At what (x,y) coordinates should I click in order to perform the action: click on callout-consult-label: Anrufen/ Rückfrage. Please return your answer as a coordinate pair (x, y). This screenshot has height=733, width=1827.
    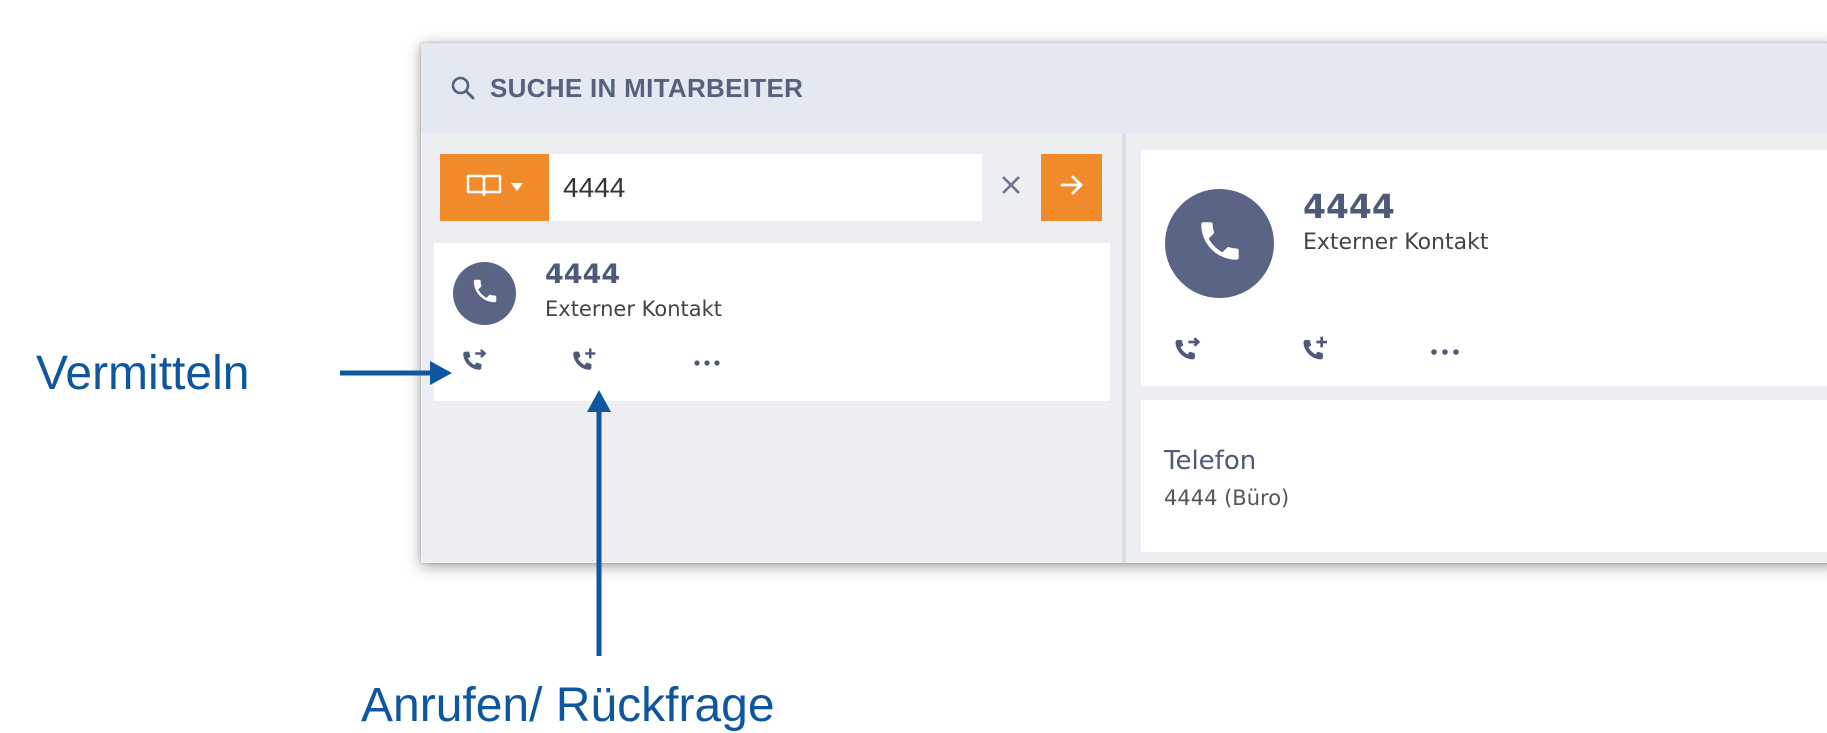
    Looking at the image, I should click on (568, 705).